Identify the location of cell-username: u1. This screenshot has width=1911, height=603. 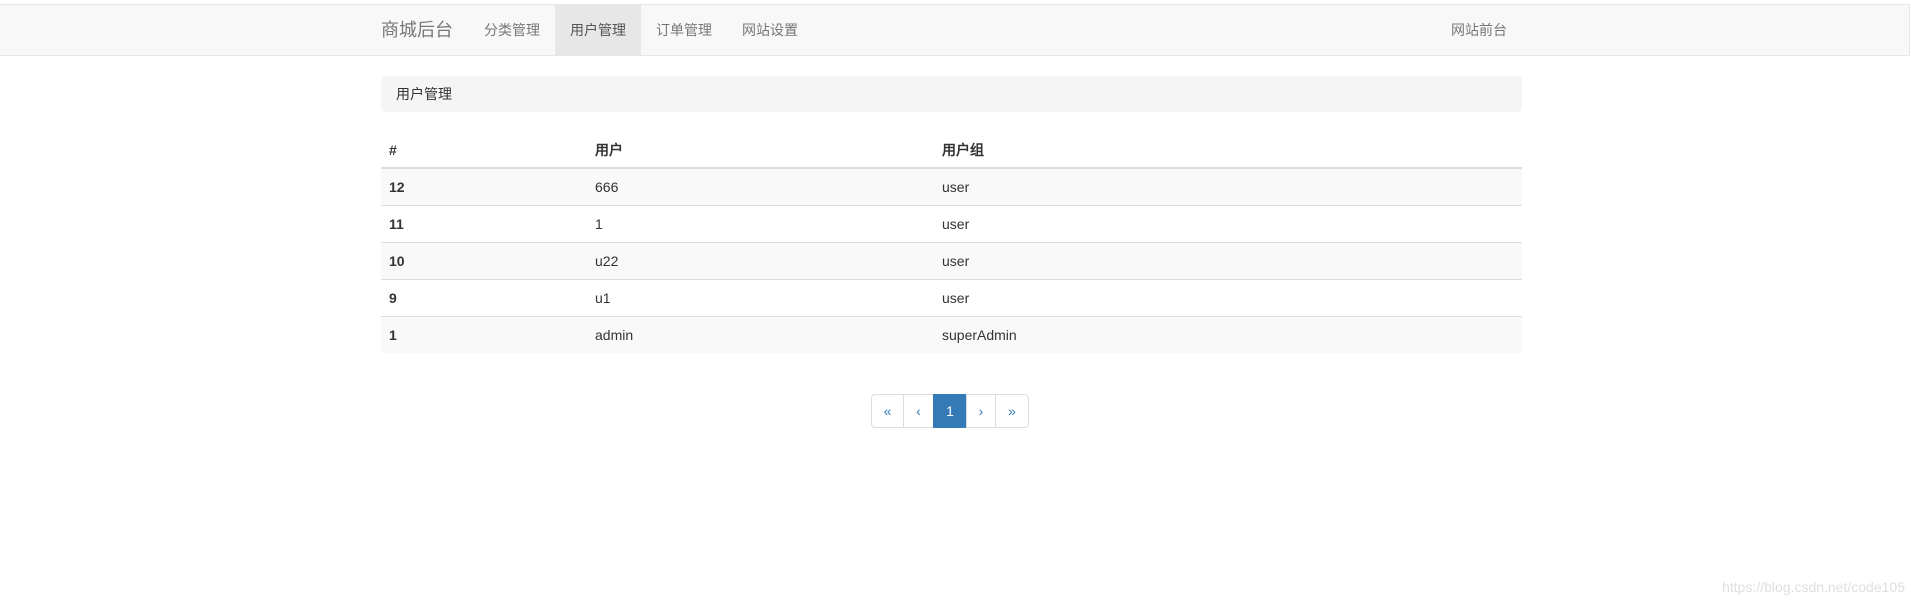
(760, 297).